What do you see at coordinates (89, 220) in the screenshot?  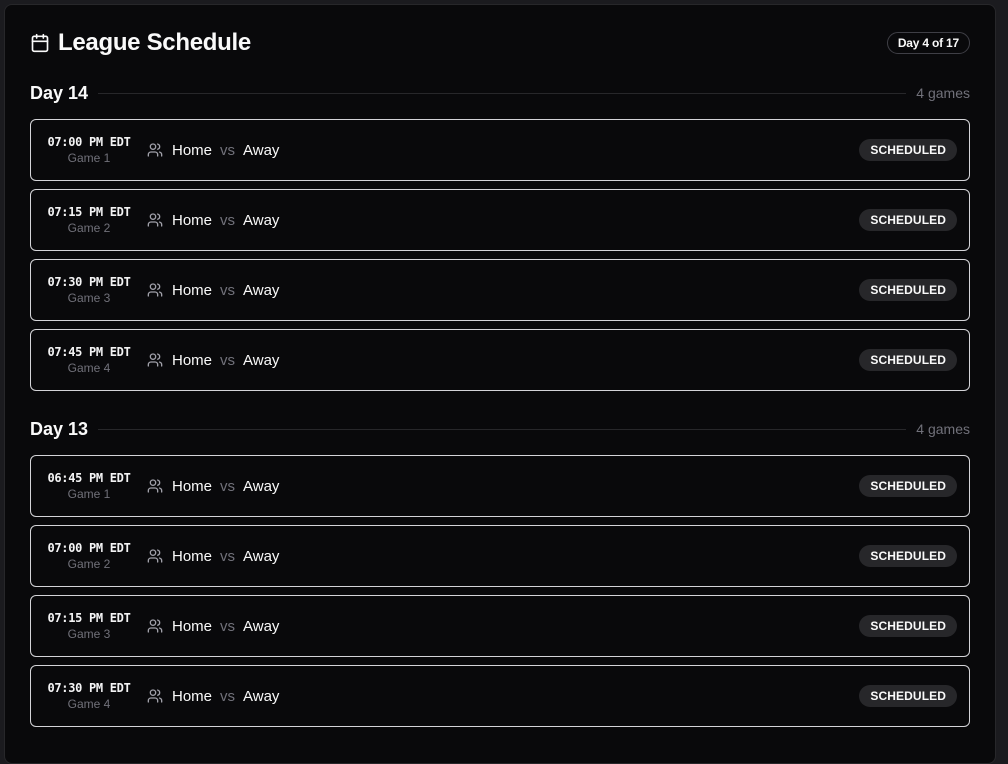 I see `game-time-column: 07:15 PM EDT Game 2` at bounding box center [89, 220].